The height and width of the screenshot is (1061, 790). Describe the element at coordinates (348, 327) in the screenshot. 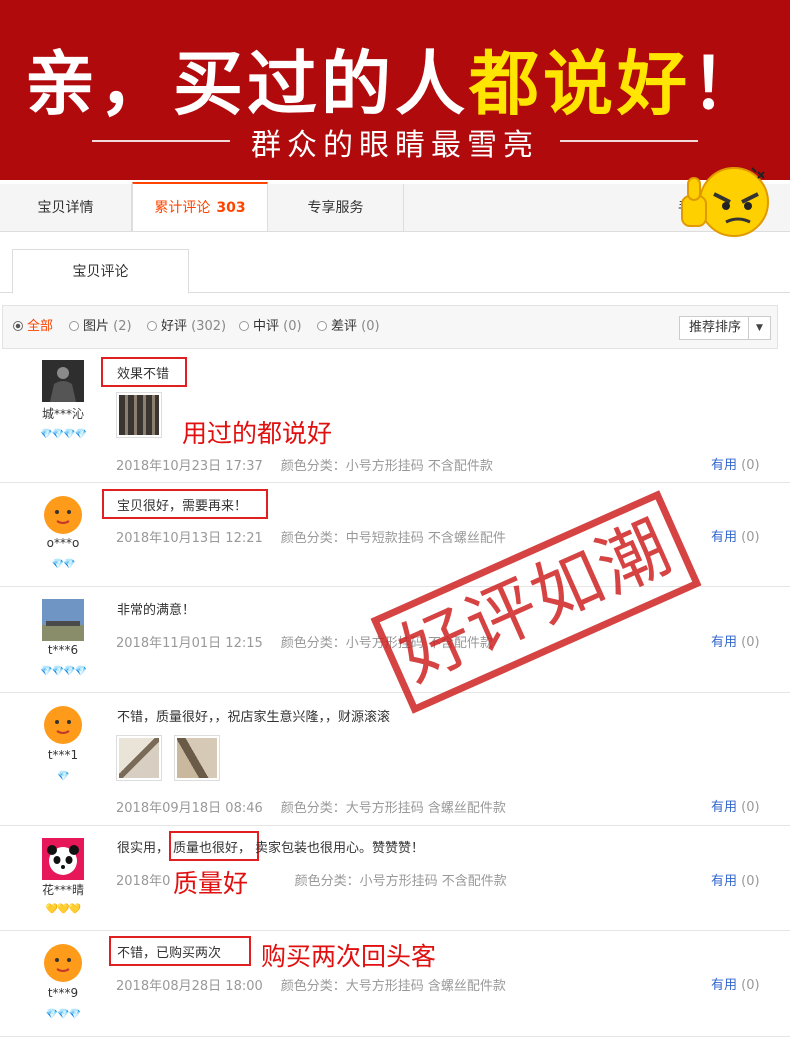

I see `filter-bad: 差评 (0)` at that location.